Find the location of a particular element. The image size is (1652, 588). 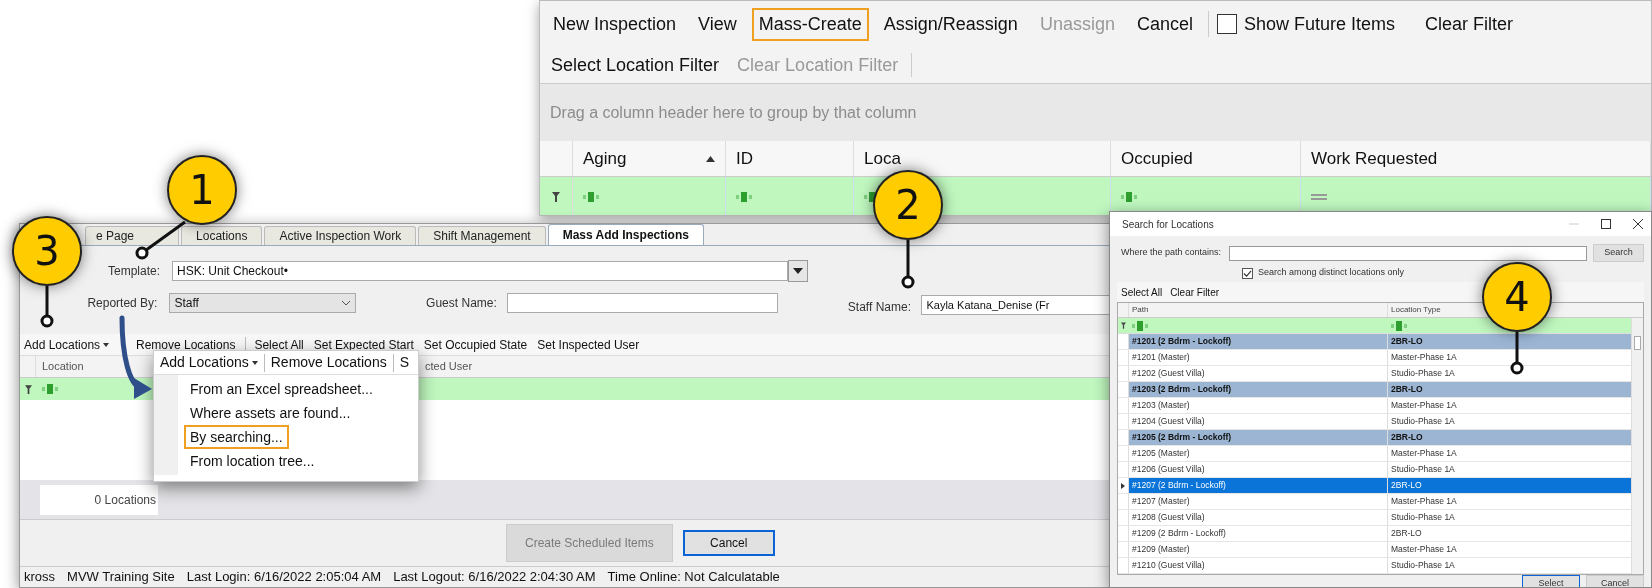

scrollbar is located at coordinates (1637, 446).